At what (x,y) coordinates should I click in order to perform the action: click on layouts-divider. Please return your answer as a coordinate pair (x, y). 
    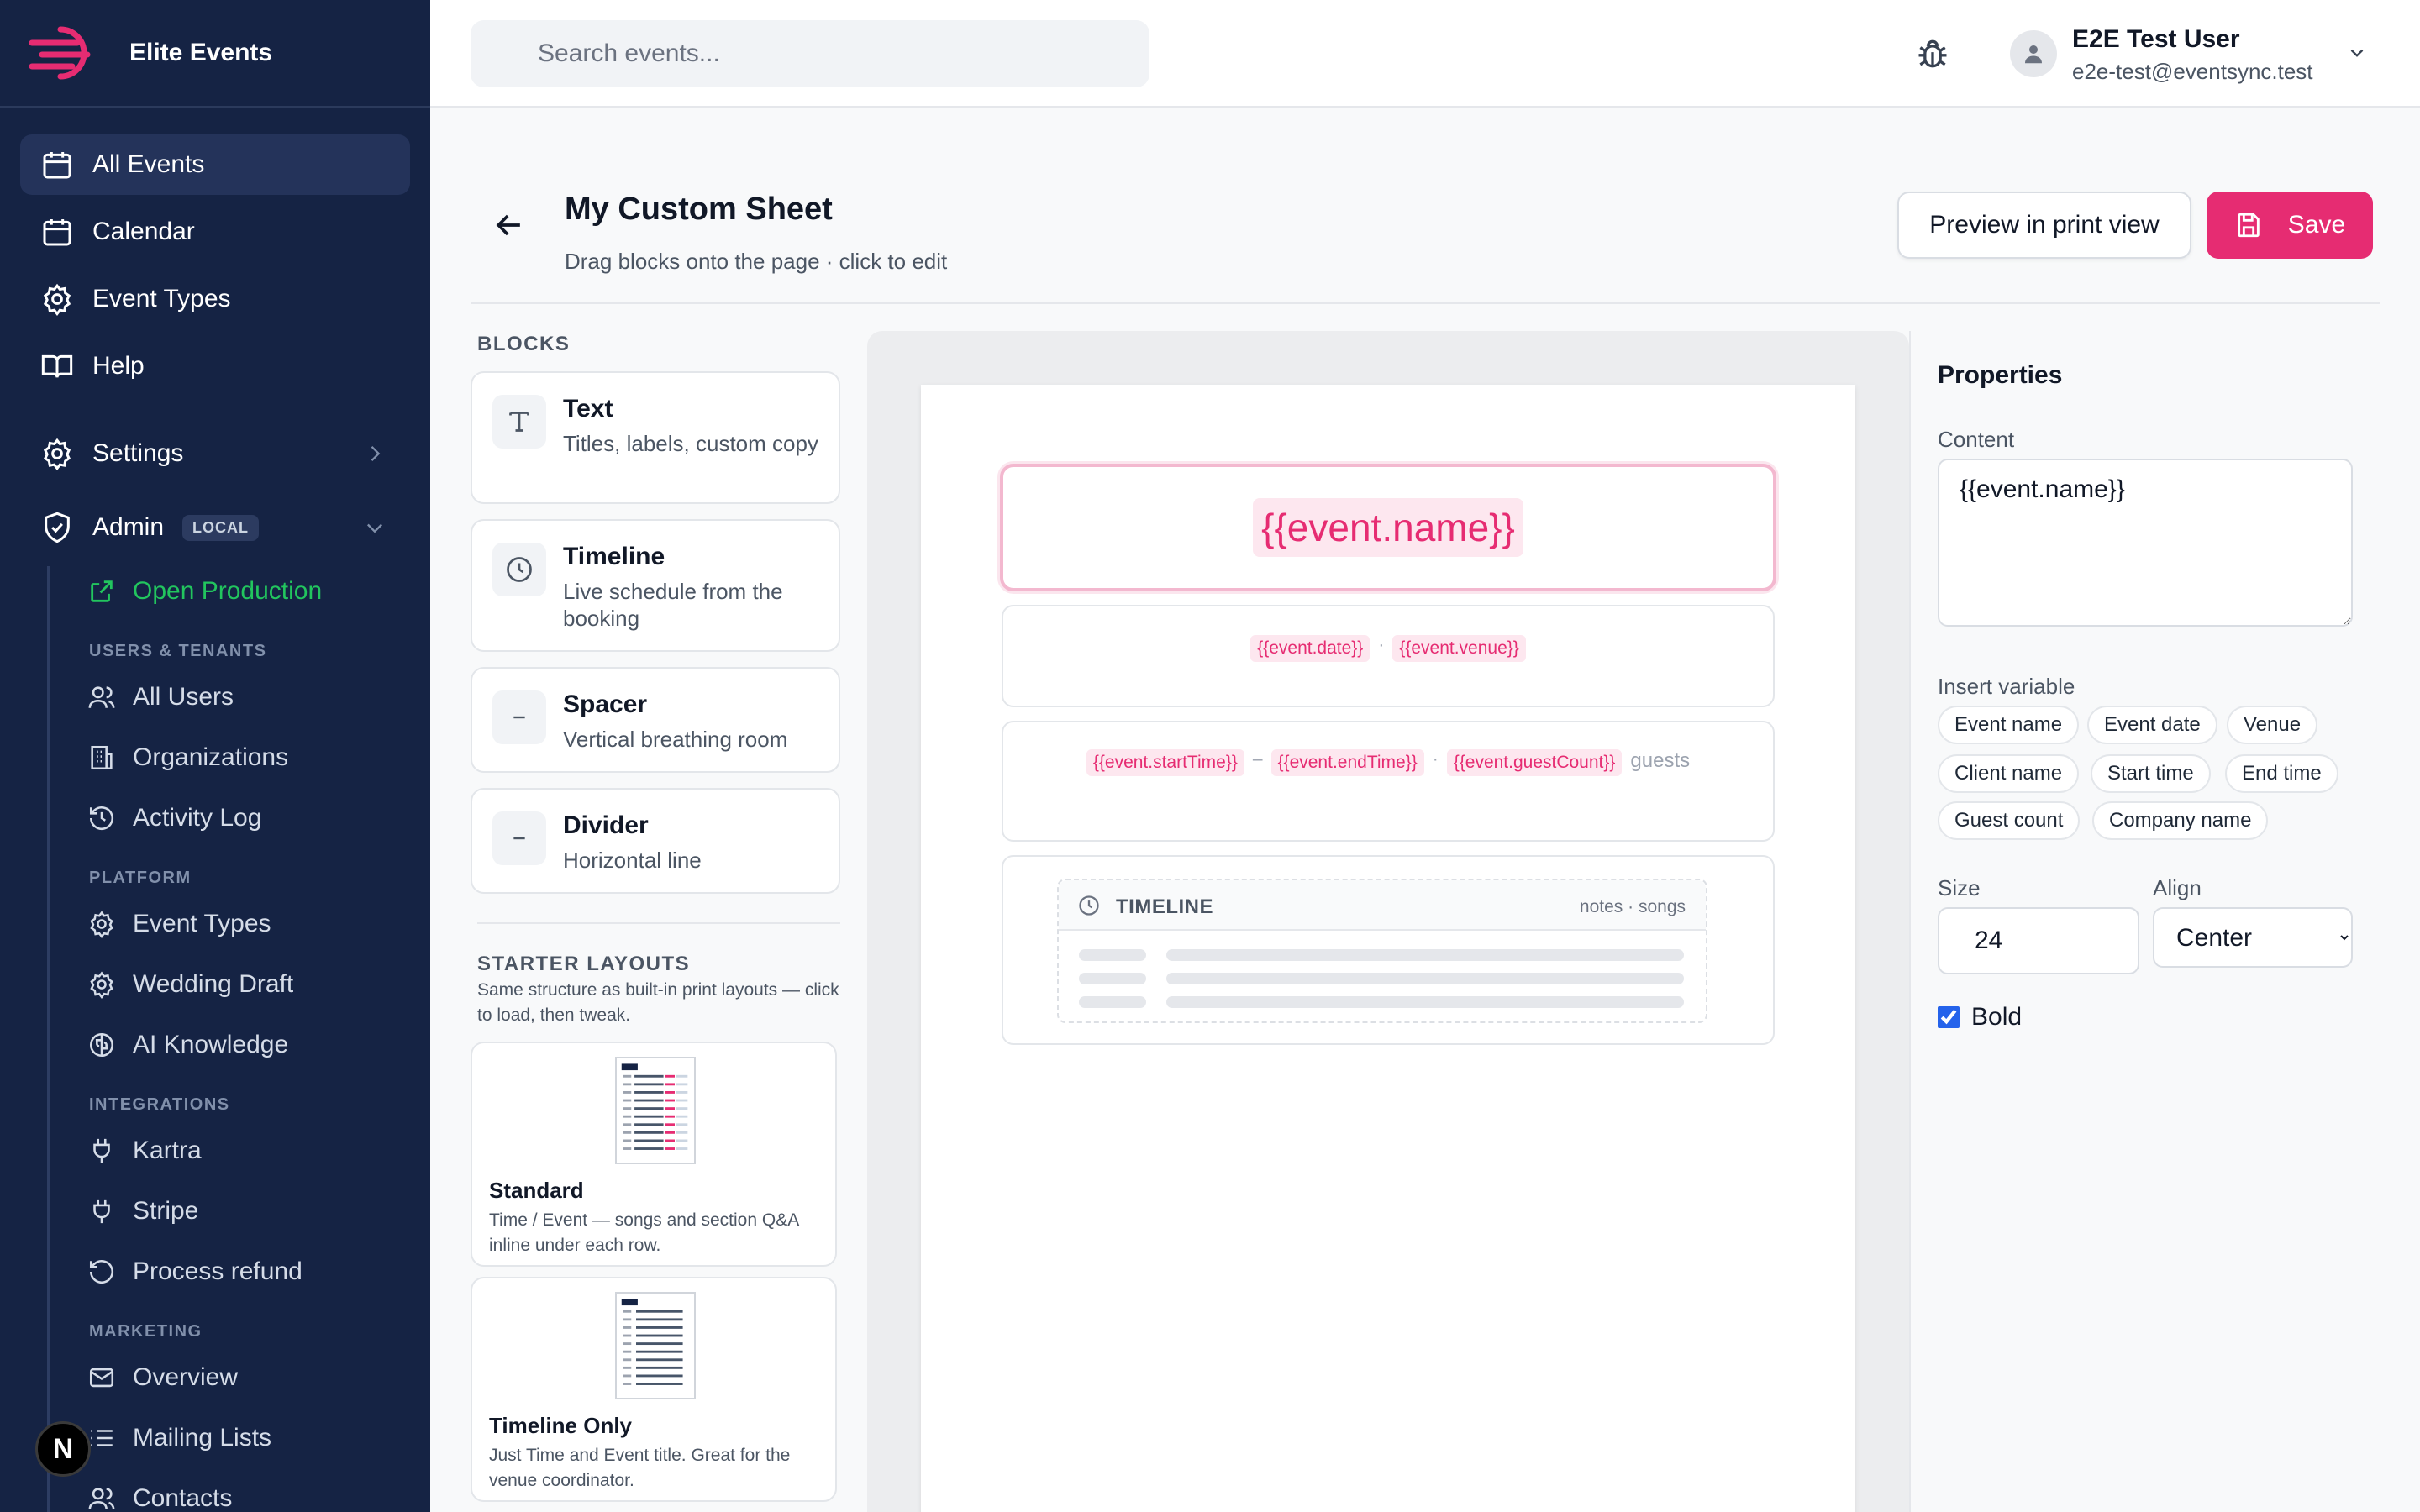
    Looking at the image, I should click on (658, 923).